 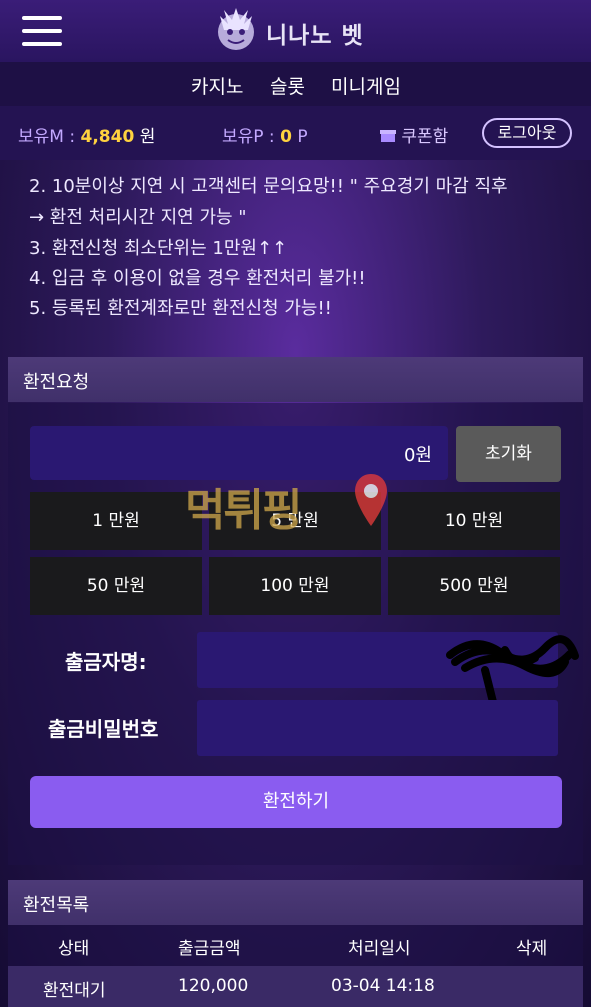 I want to click on money-balance: 보유M : 4,840 원, so click(x=87, y=137).